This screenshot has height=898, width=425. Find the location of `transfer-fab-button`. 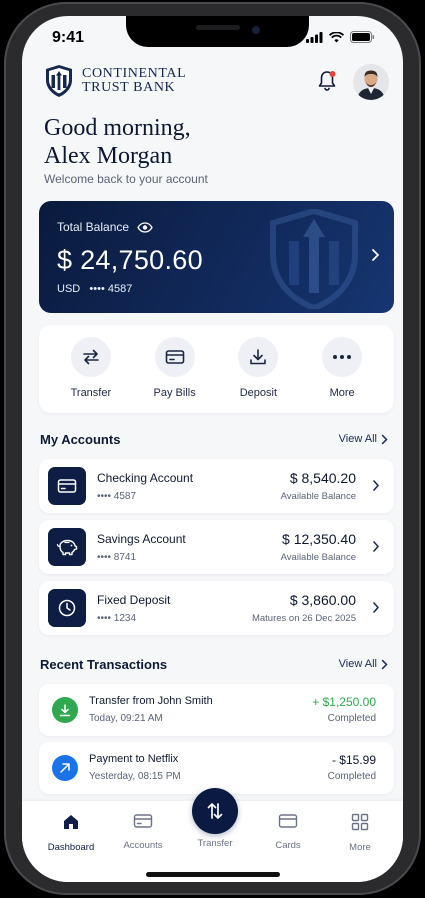

transfer-fab-button is located at coordinates (215, 811).